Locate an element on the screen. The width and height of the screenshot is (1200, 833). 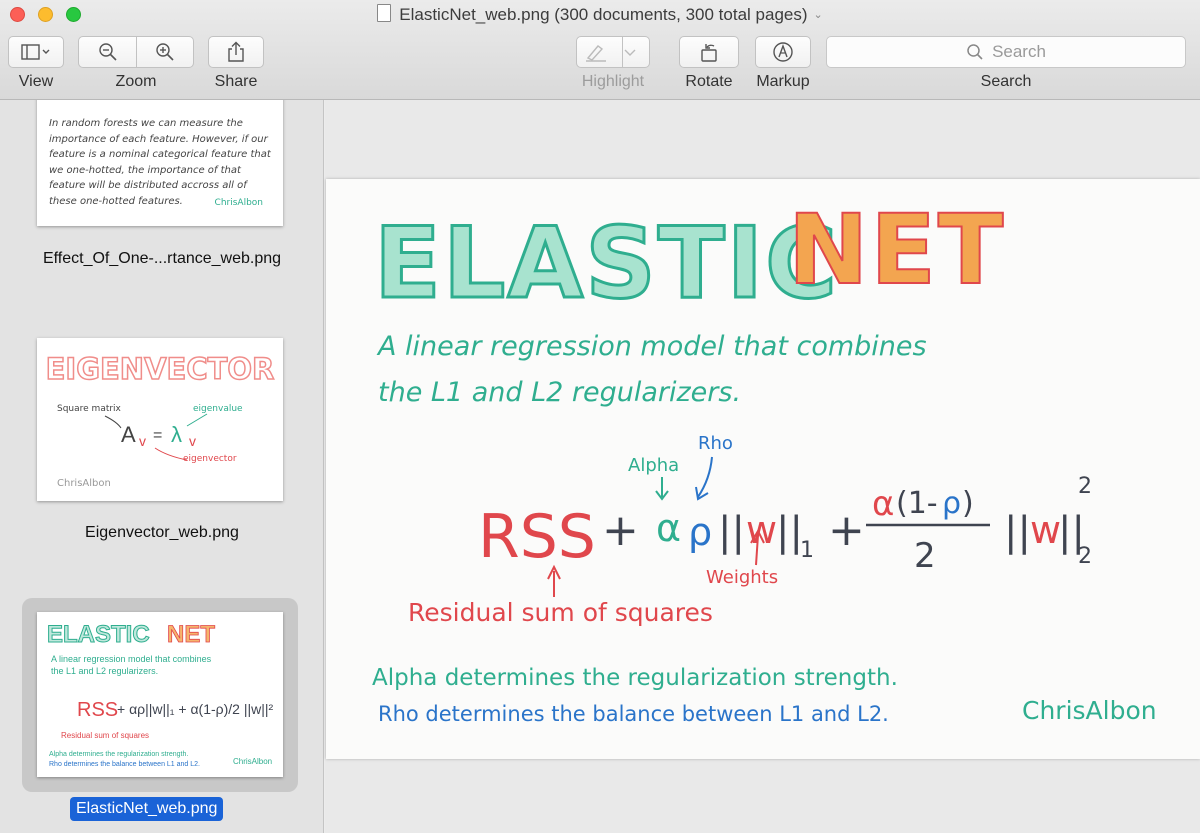
title-net: NET is located at coordinates (896, 250).